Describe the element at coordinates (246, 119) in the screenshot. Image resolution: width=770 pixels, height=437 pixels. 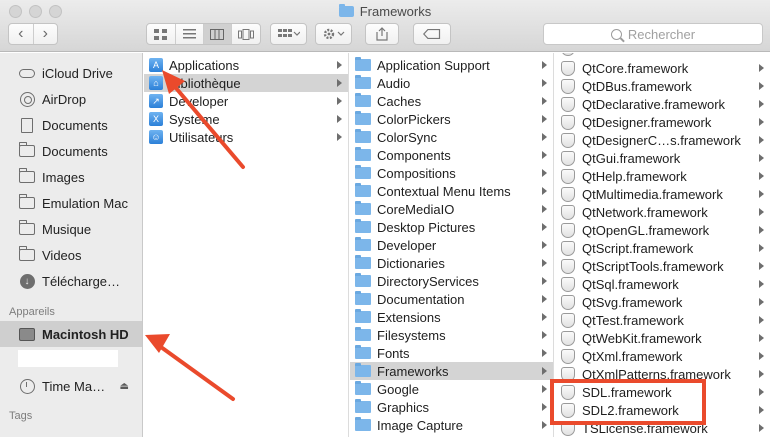
I see `list-item-systeme: X Système` at that location.